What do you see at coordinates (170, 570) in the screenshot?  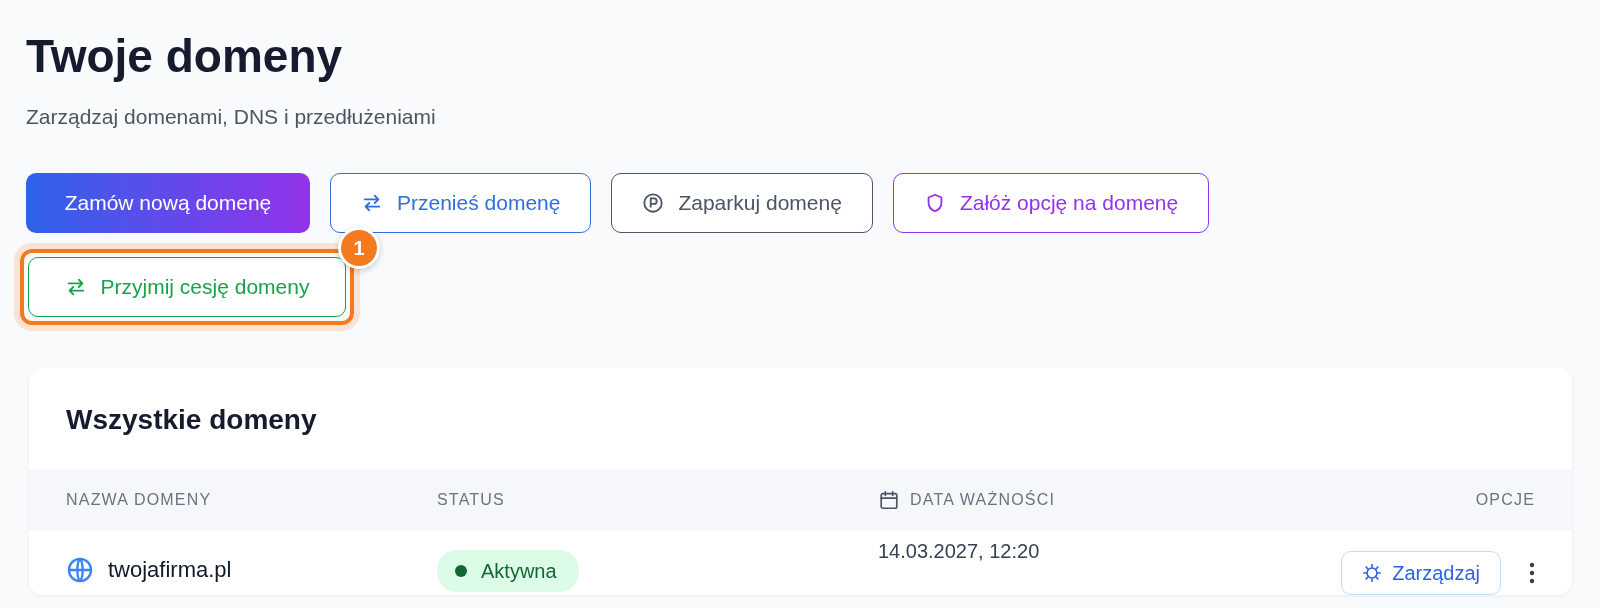 I see `domain-name: twojafirma.pl` at bounding box center [170, 570].